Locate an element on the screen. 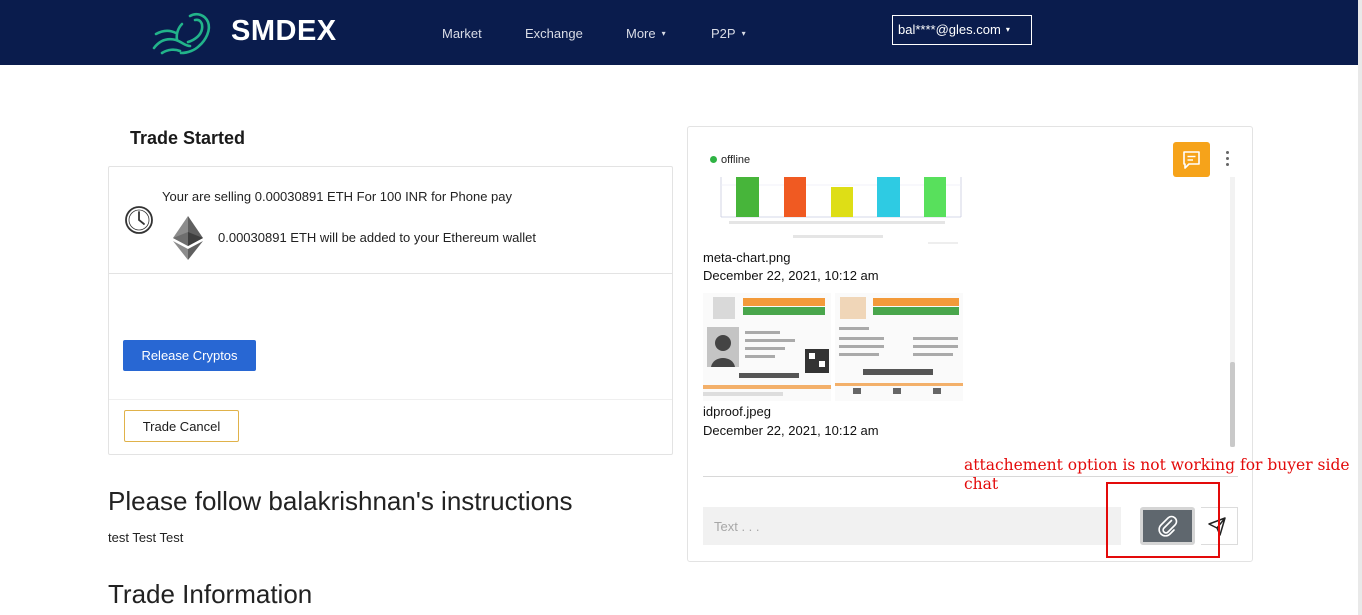 This screenshot has width=1362, height=615. nav-market: Market is located at coordinates (462, 33).